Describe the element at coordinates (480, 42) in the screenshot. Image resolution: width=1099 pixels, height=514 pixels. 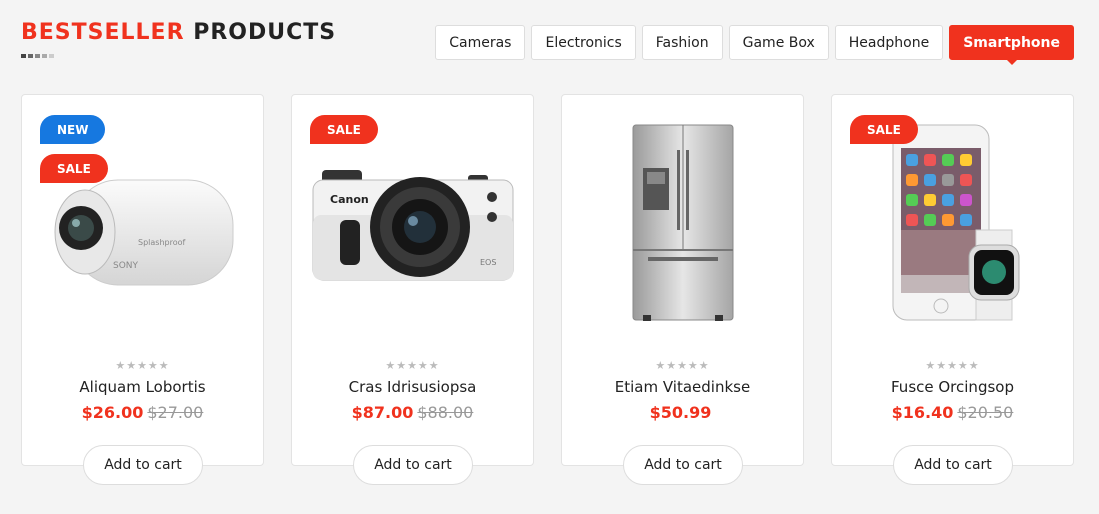
I see `tab-cameras: Cameras` at that location.